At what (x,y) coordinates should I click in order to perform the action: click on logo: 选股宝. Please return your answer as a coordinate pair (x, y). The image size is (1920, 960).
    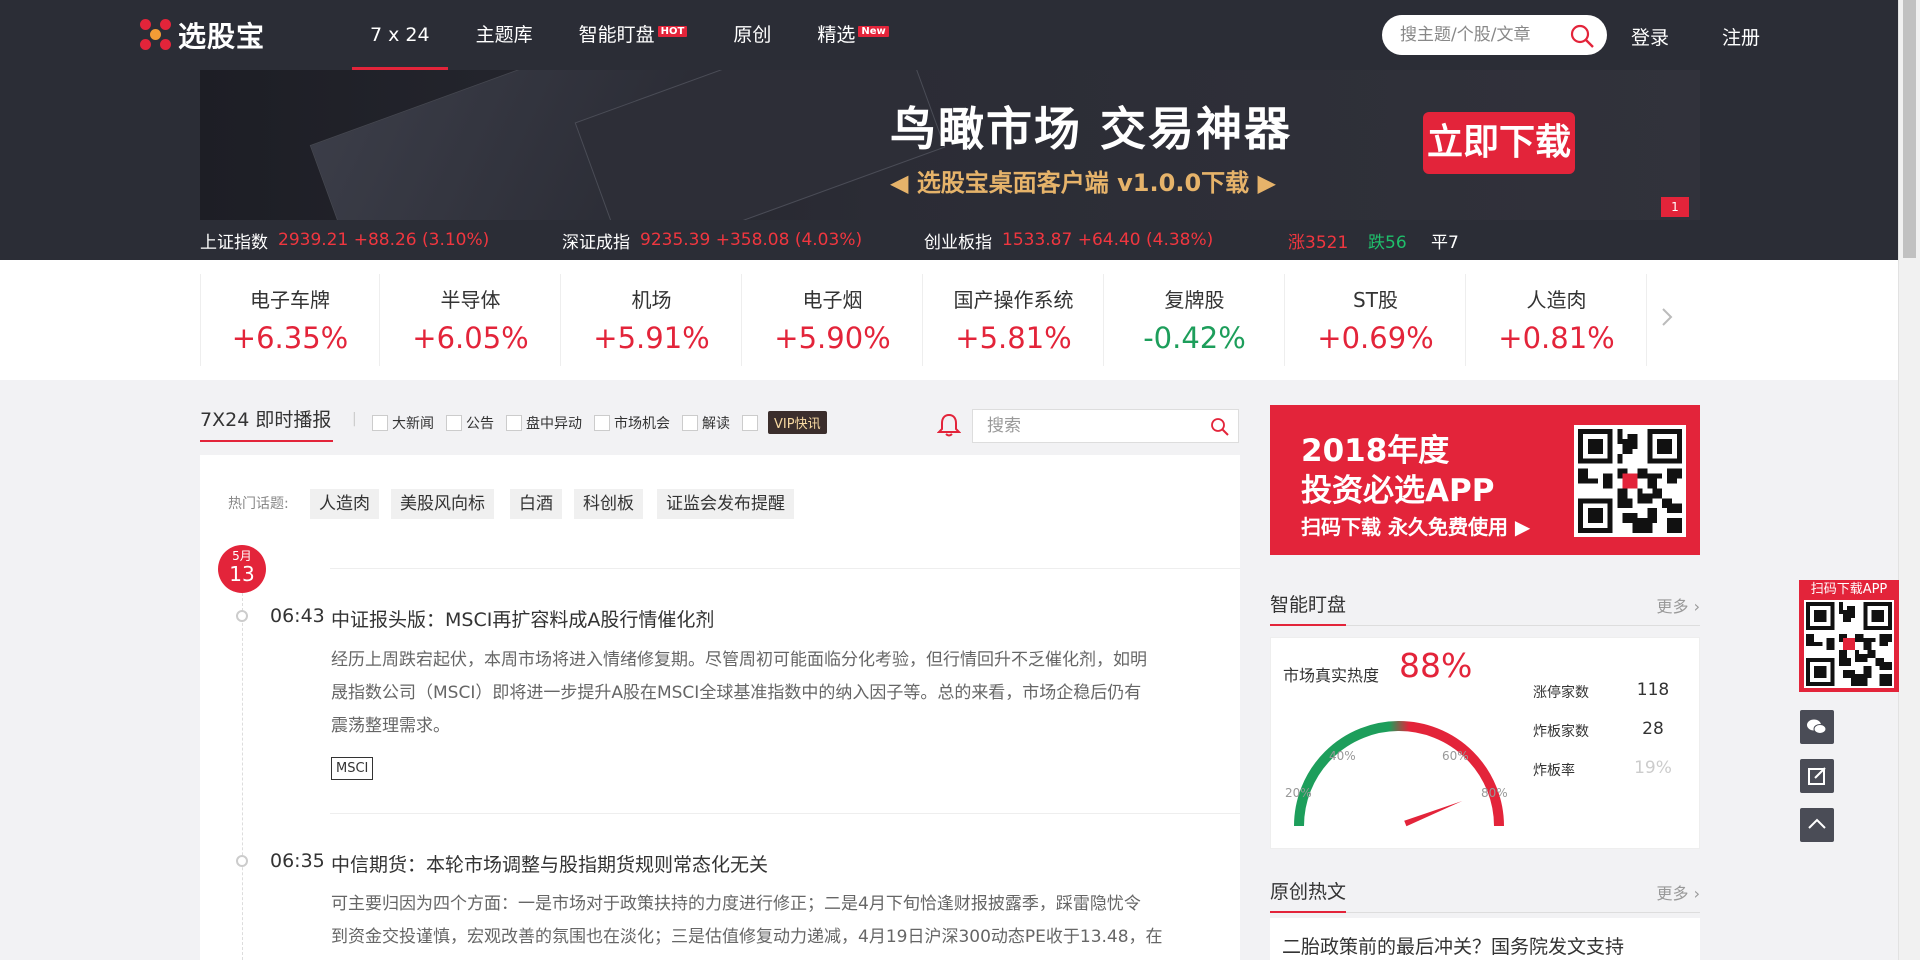
    Looking at the image, I should click on (202, 35).